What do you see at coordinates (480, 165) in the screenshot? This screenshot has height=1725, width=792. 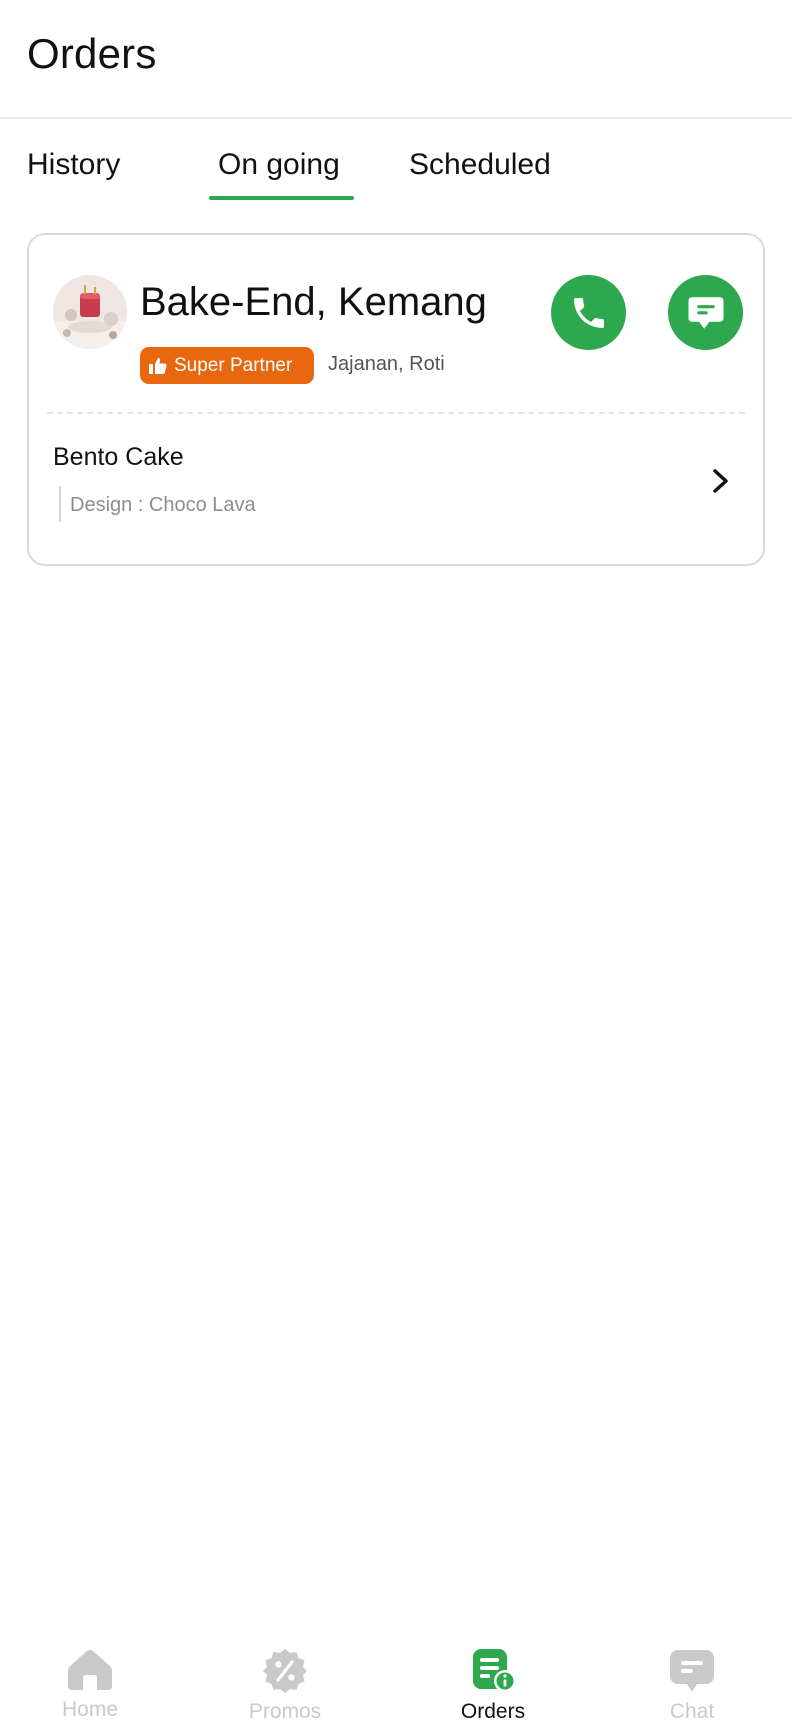 I see `tab-scheduled: Scheduled` at bounding box center [480, 165].